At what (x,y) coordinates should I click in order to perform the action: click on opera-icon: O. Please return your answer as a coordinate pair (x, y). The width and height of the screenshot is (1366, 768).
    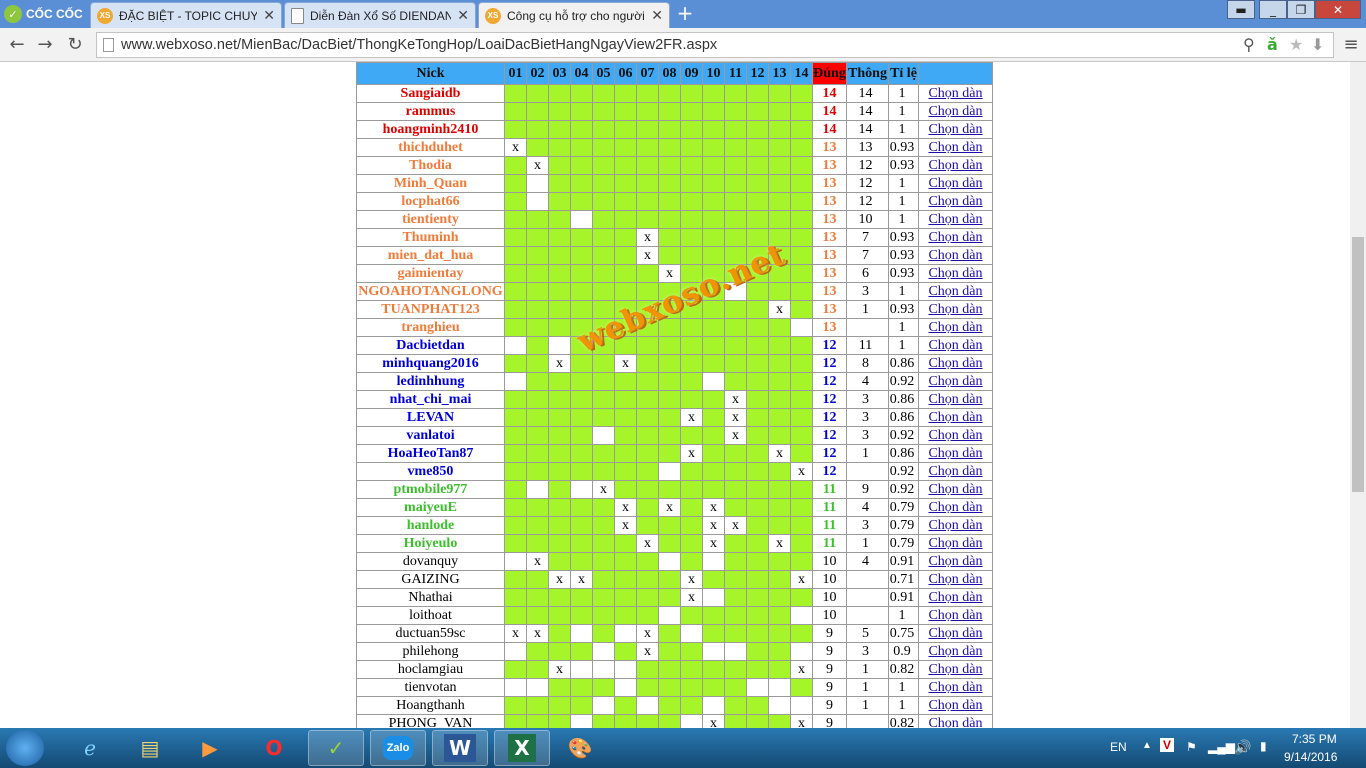
    Looking at the image, I should click on (274, 748).